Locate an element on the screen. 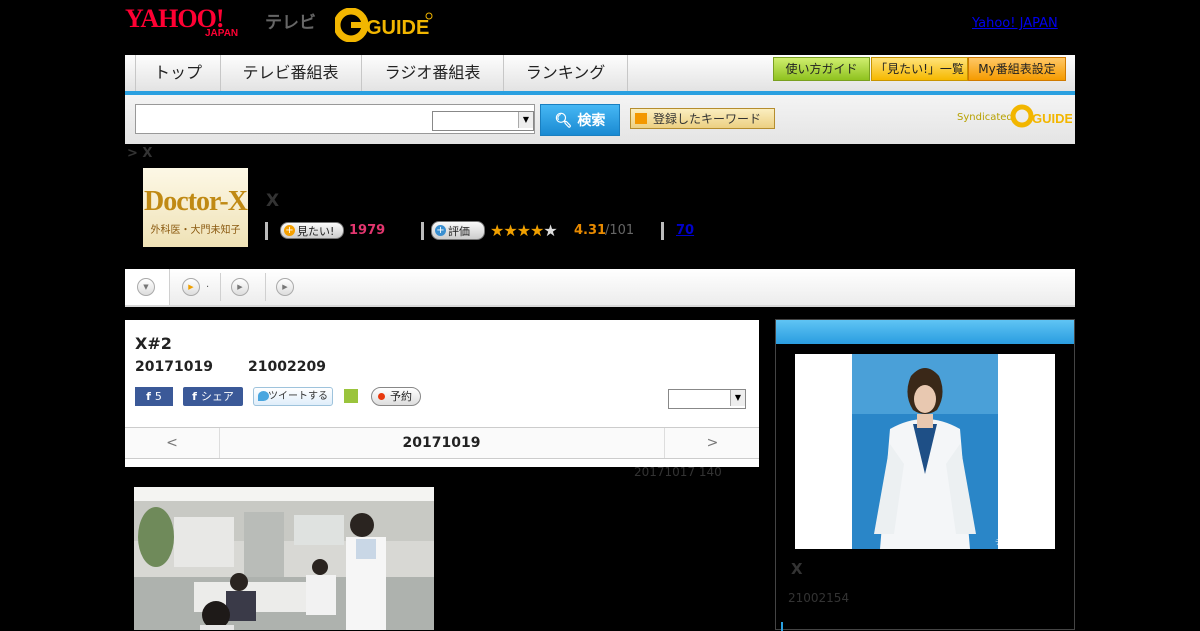  episode-select: ▼ is located at coordinates (707, 399).